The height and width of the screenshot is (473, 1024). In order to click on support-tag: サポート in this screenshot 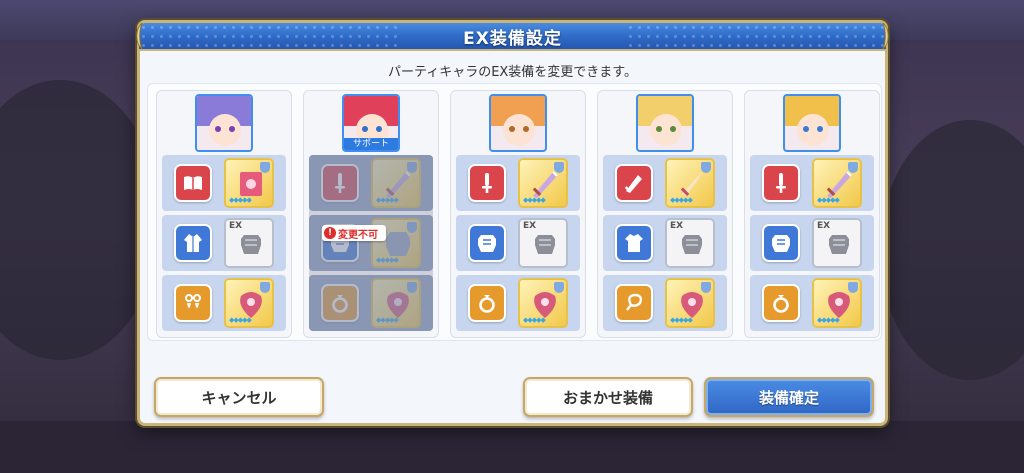, I will do `click(371, 144)`.